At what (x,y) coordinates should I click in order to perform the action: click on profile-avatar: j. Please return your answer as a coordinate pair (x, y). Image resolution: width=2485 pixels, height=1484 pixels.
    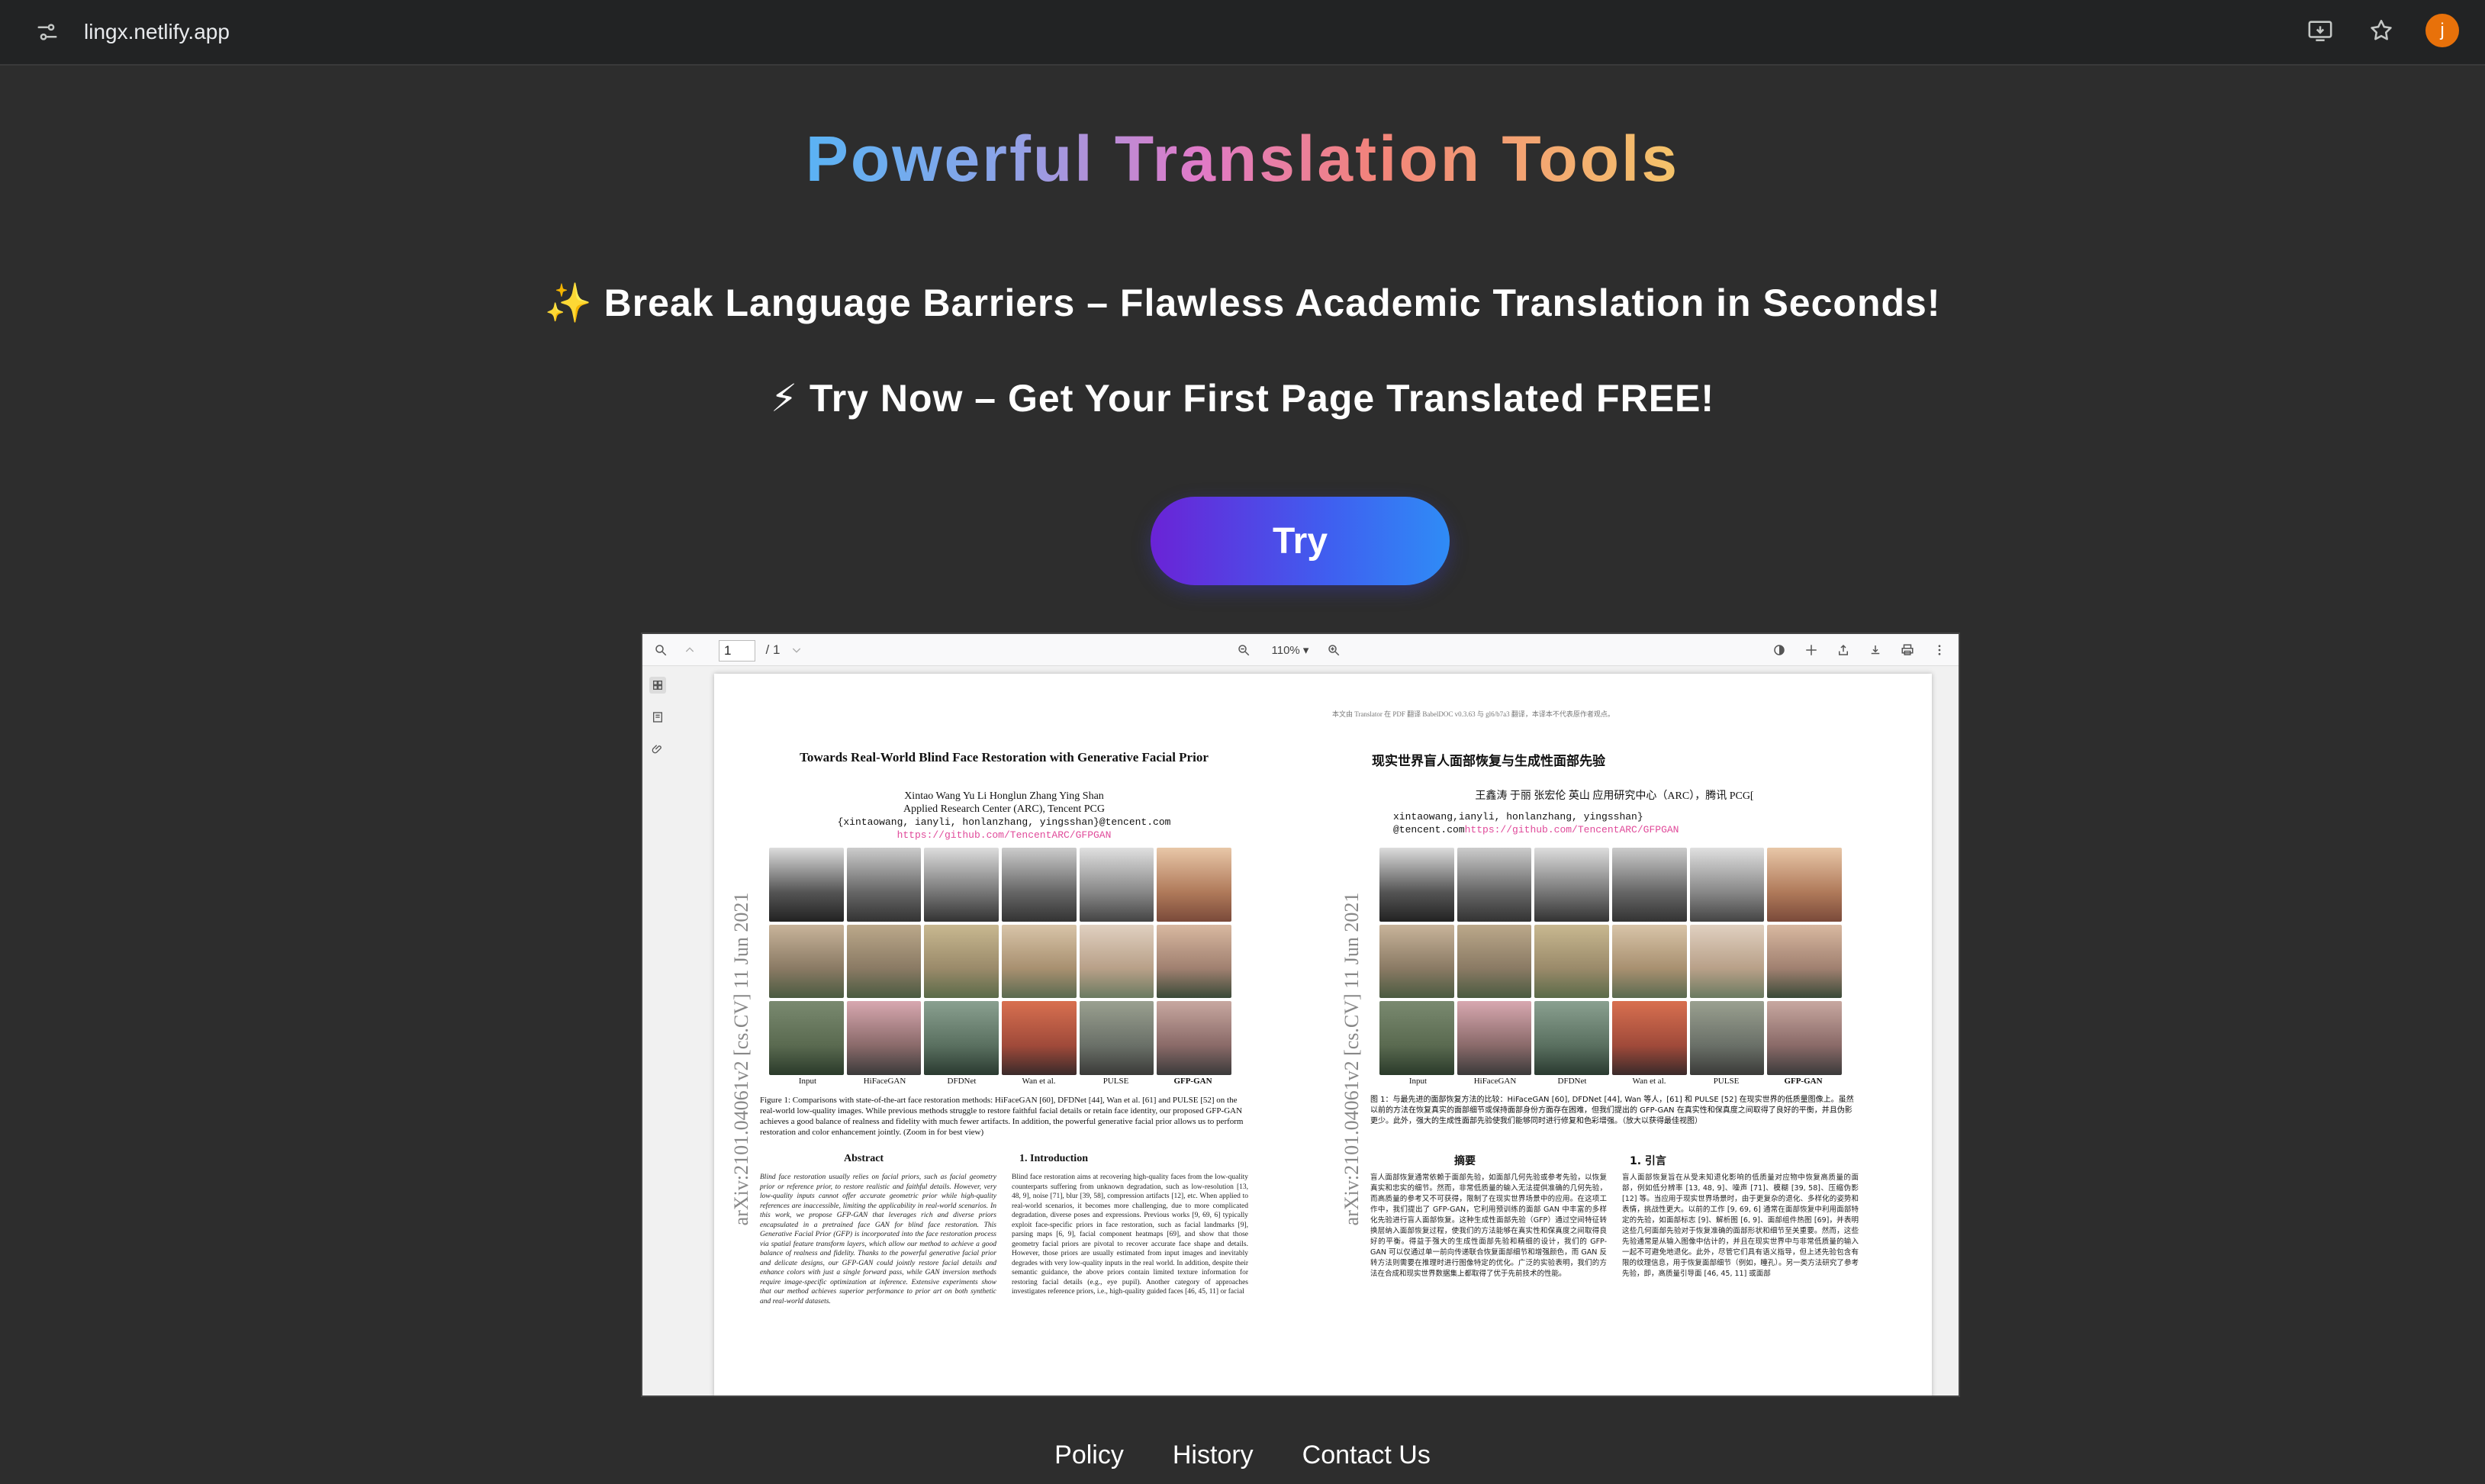
    Looking at the image, I should click on (2442, 30).